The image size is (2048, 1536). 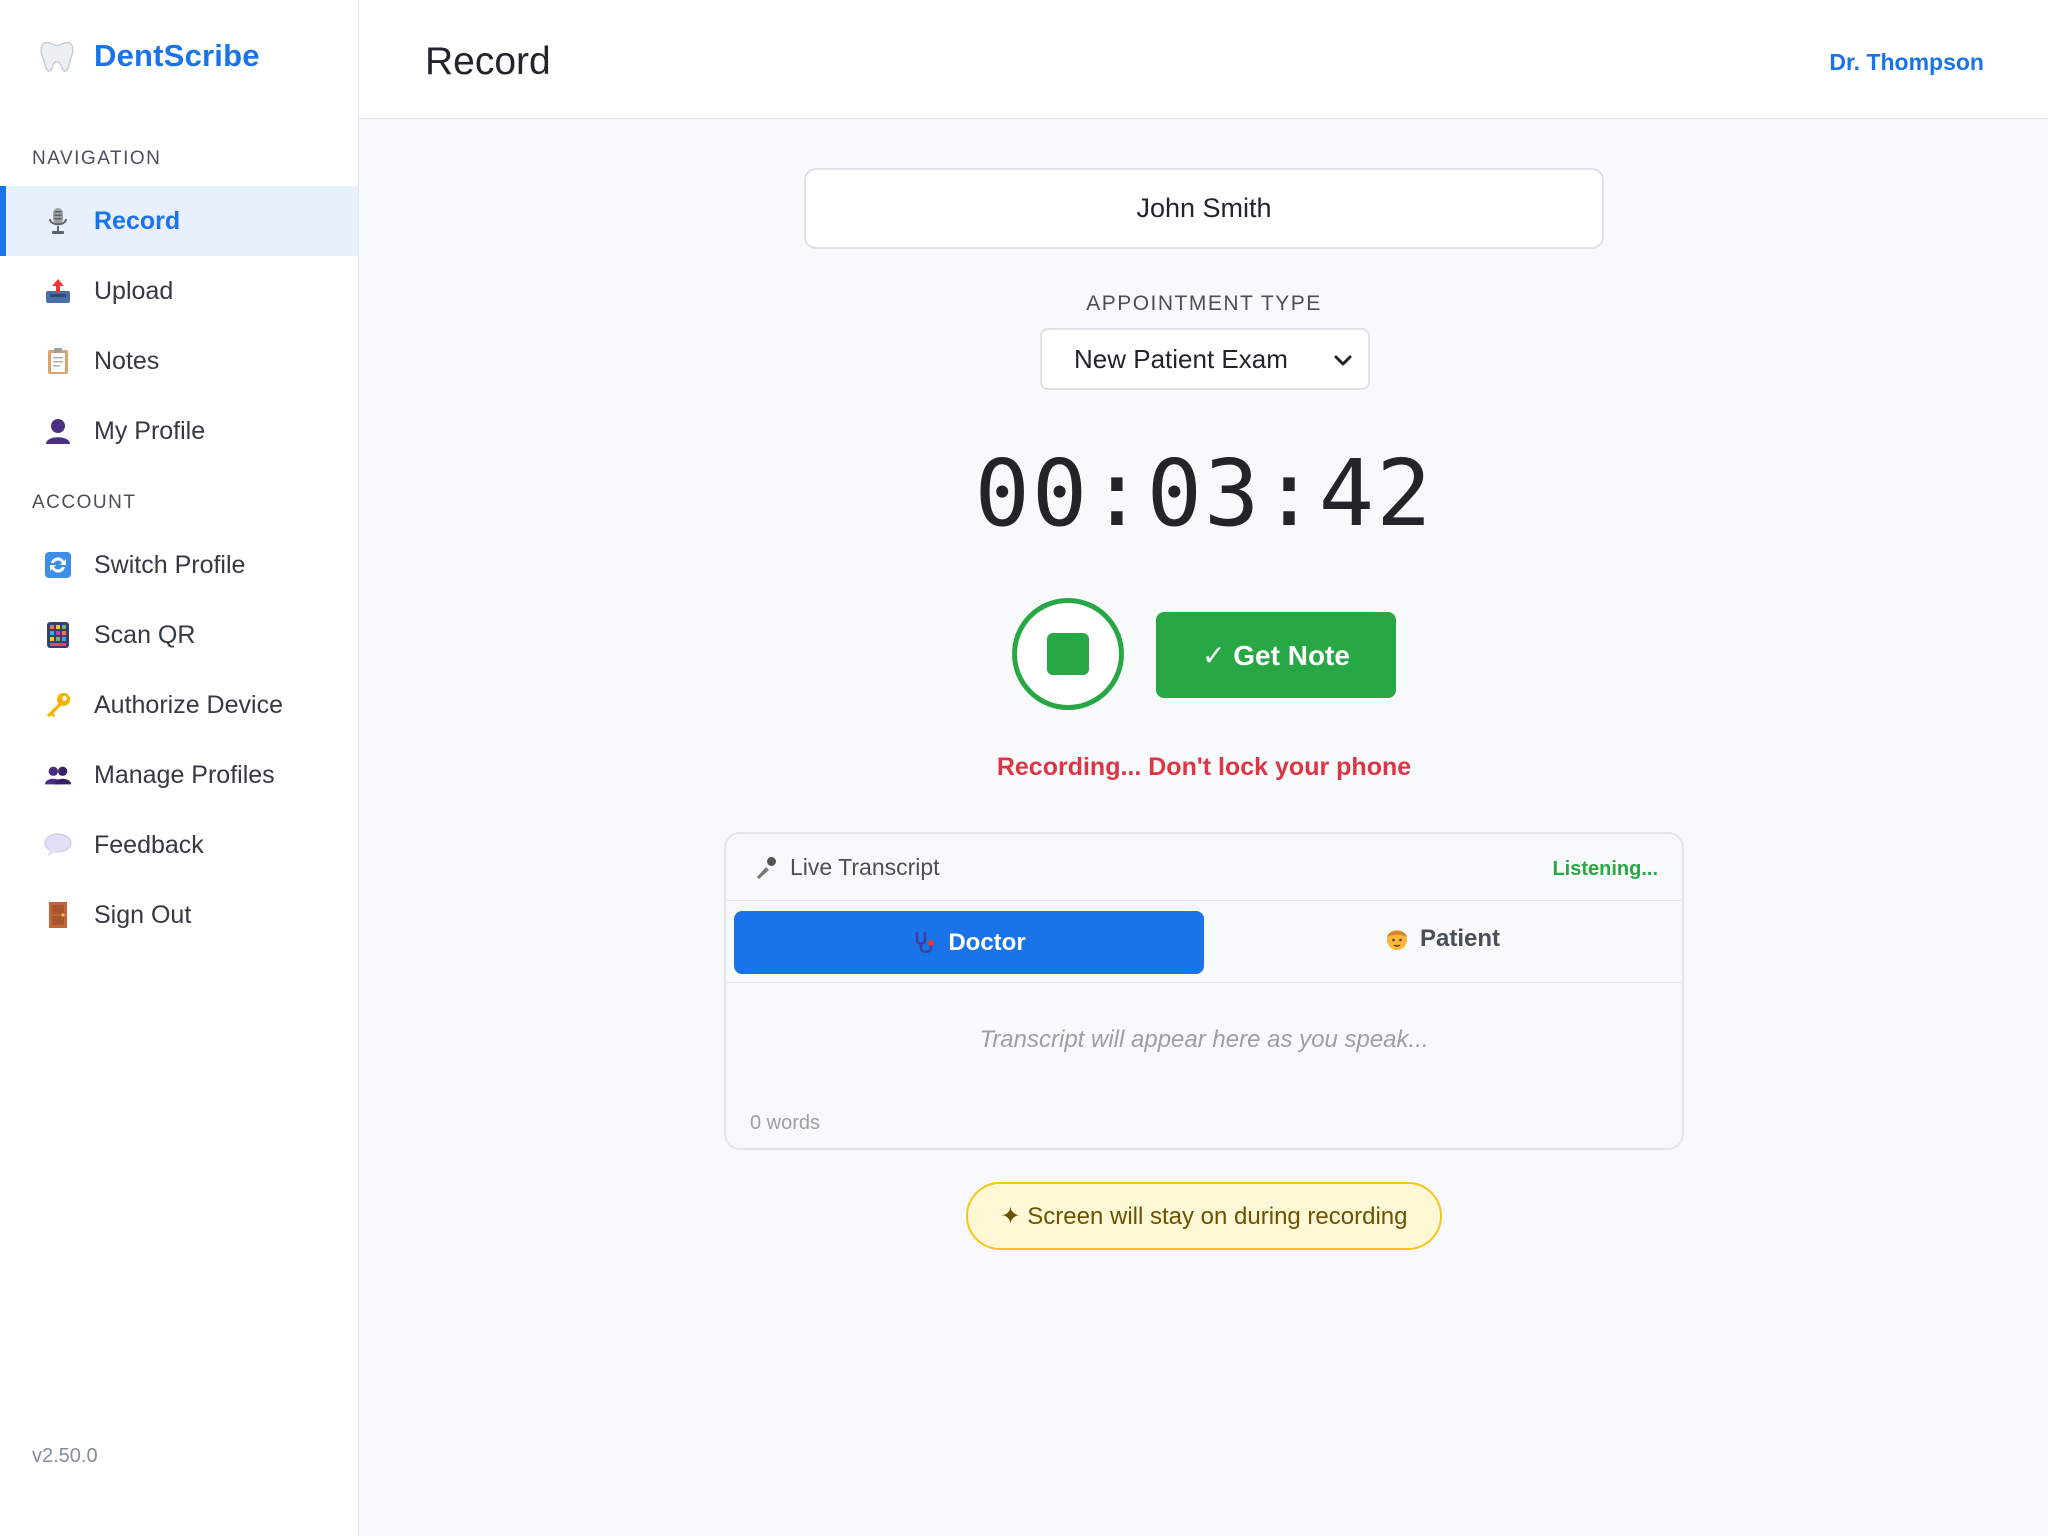 I want to click on key-icon, so click(x=58, y=705).